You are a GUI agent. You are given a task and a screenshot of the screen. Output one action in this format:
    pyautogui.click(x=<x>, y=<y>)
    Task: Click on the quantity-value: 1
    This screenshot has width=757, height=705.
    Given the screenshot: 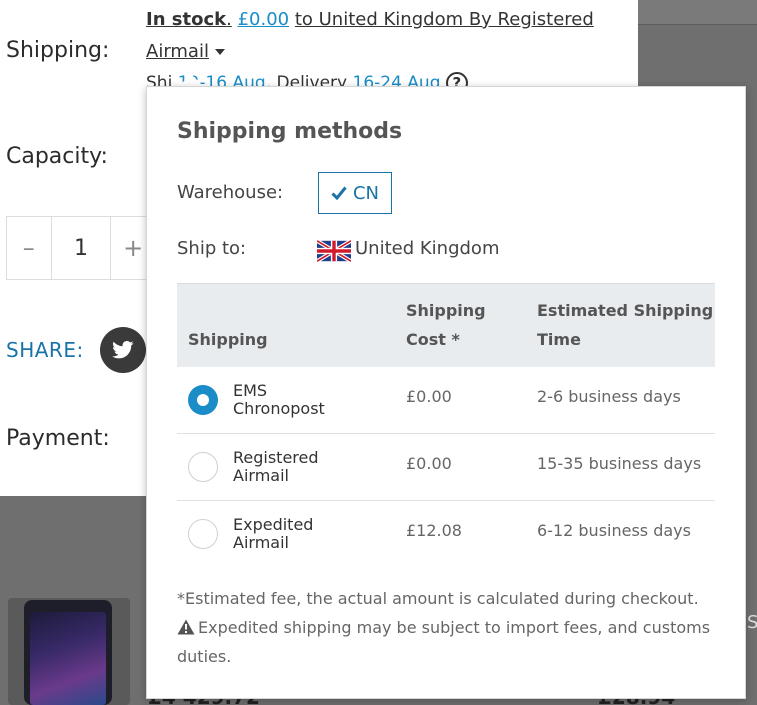 What is the action you would take?
    pyautogui.click(x=81, y=248)
    